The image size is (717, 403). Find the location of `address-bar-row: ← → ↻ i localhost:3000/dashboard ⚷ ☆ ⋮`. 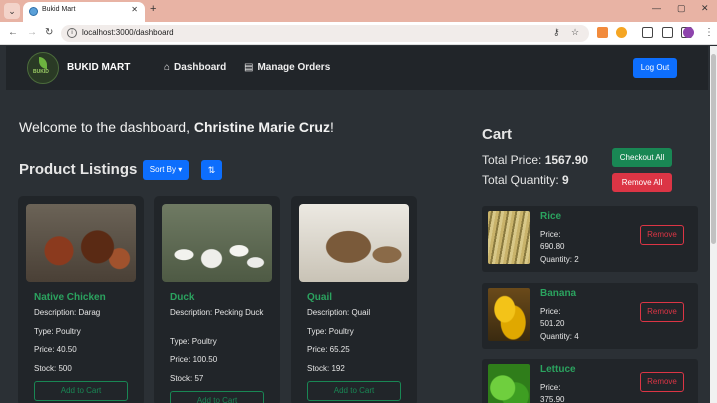

address-bar-row: ← → ↻ i localhost:3000/dashboard ⚷ ☆ ⋮ is located at coordinates (358, 33).